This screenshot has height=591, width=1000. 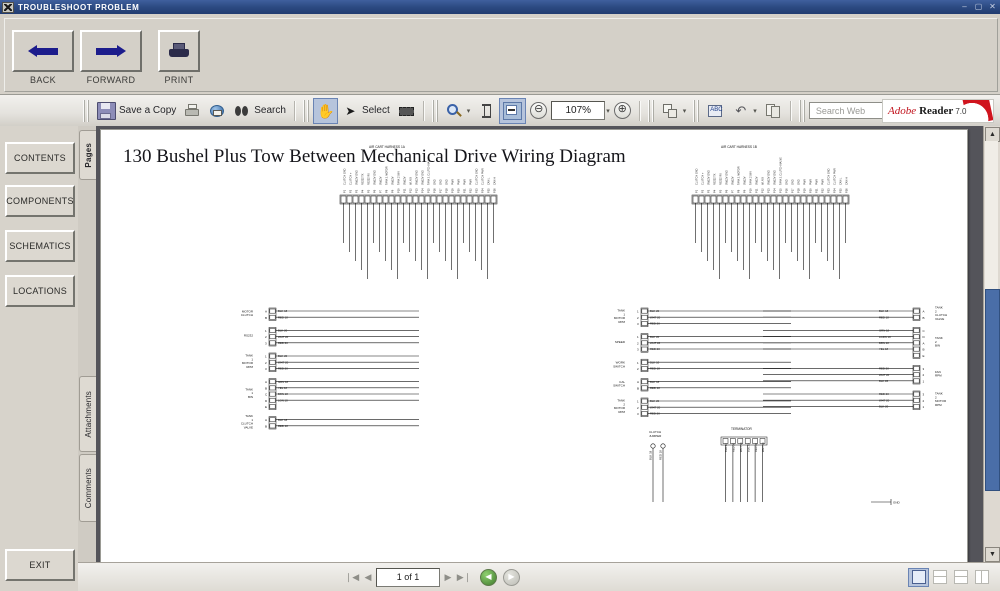 What do you see at coordinates (40, 291) in the screenshot?
I see `sidebar-item-locations: LOCATIONS` at bounding box center [40, 291].